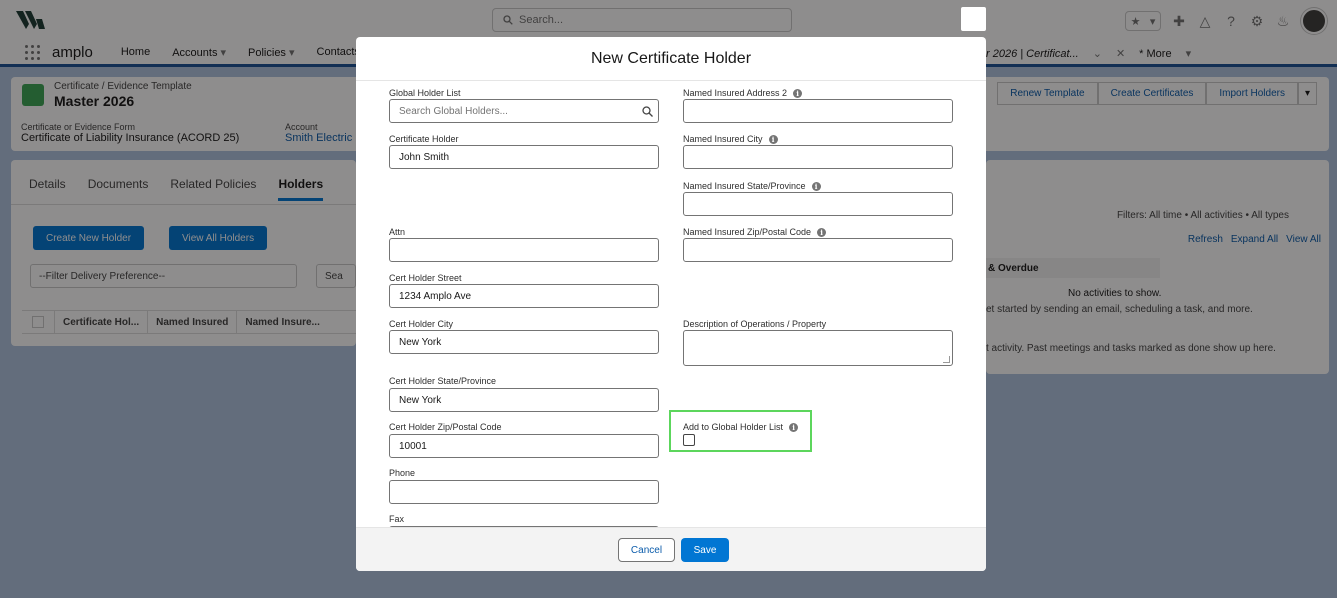 The width and height of the screenshot is (1337, 598). I want to click on cert-holder-state-input: New York, so click(524, 400).